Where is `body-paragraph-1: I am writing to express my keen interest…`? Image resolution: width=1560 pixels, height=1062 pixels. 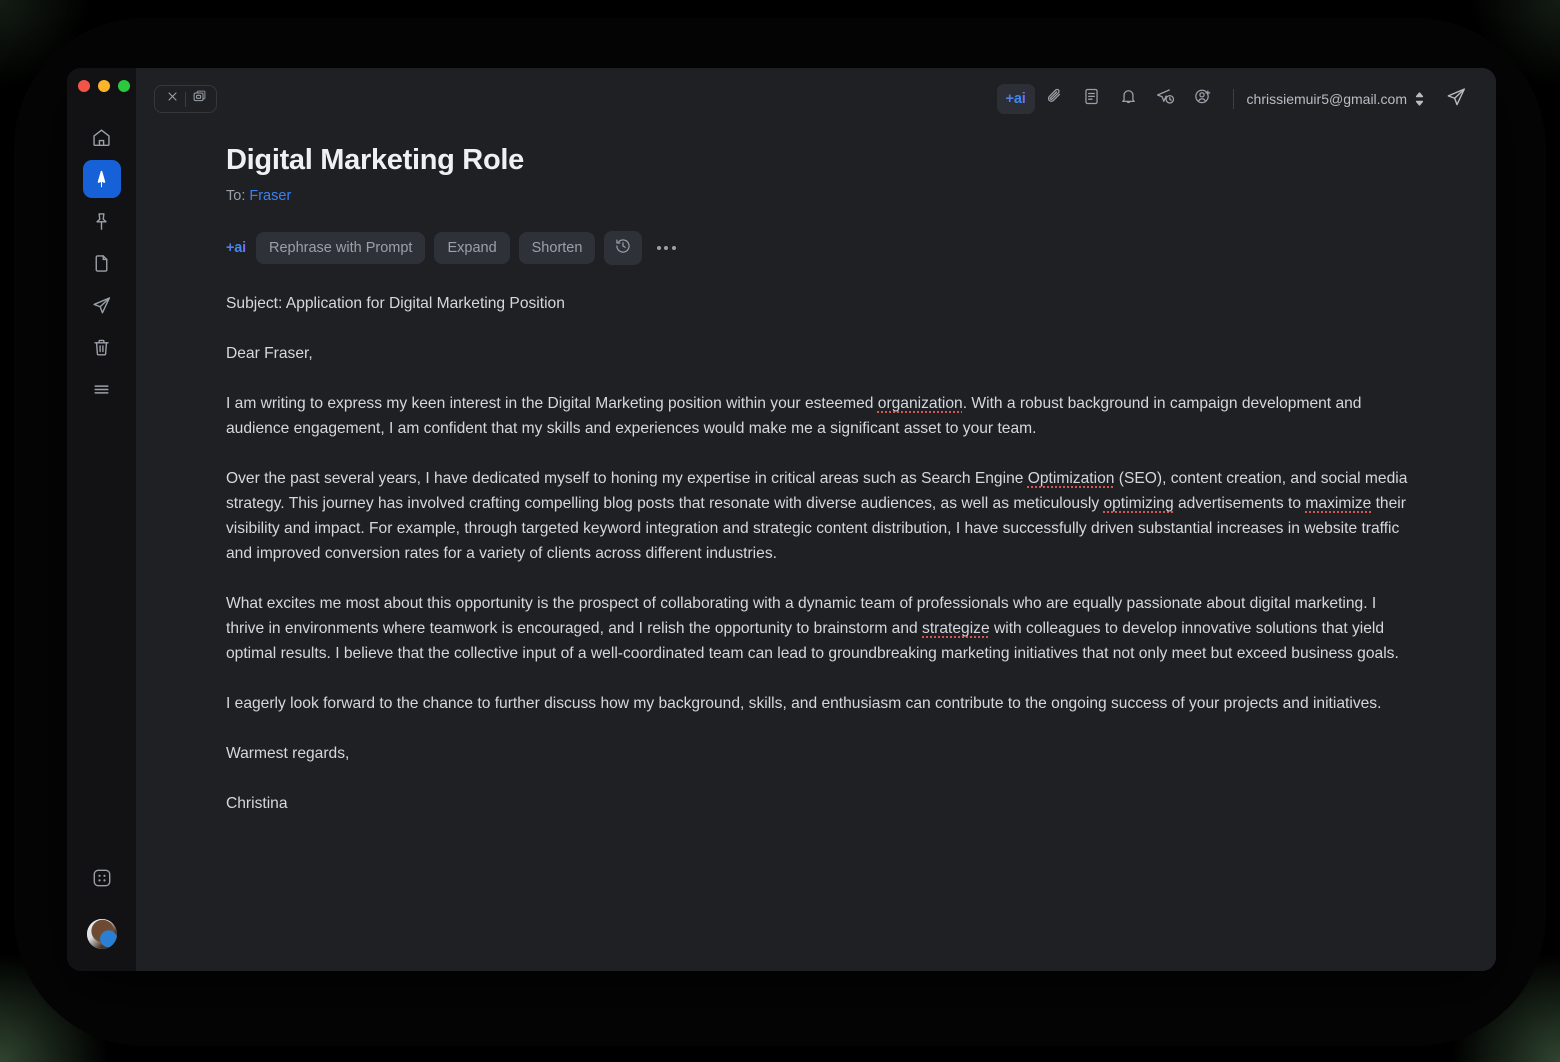
body-paragraph-1: I am writing to express my keen interest… is located at coordinates (794, 416).